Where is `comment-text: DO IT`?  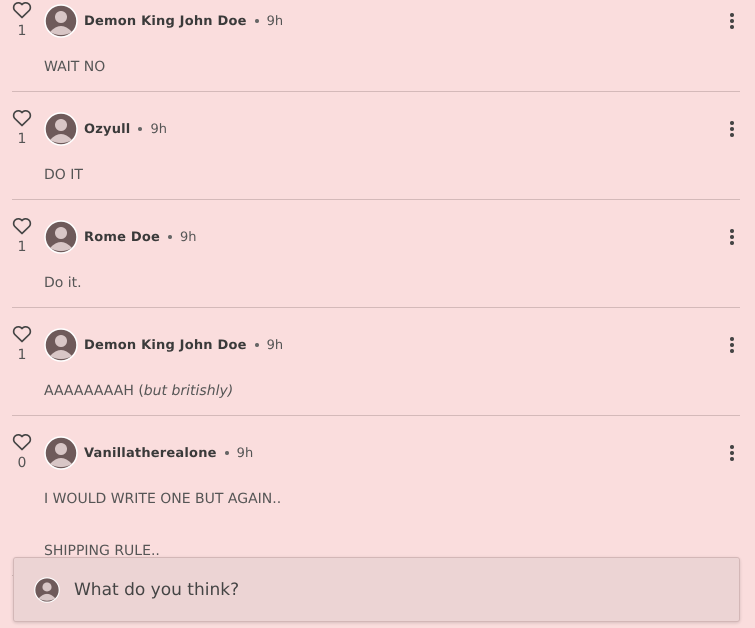 comment-text: DO IT is located at coordinates (64, 175).